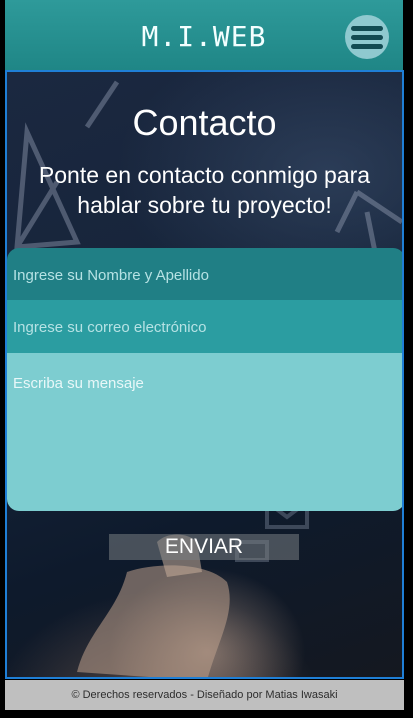 This screenshot has width=413, height=718. I want to click on brand-logo: M.I.WEB, so click(204, 36).